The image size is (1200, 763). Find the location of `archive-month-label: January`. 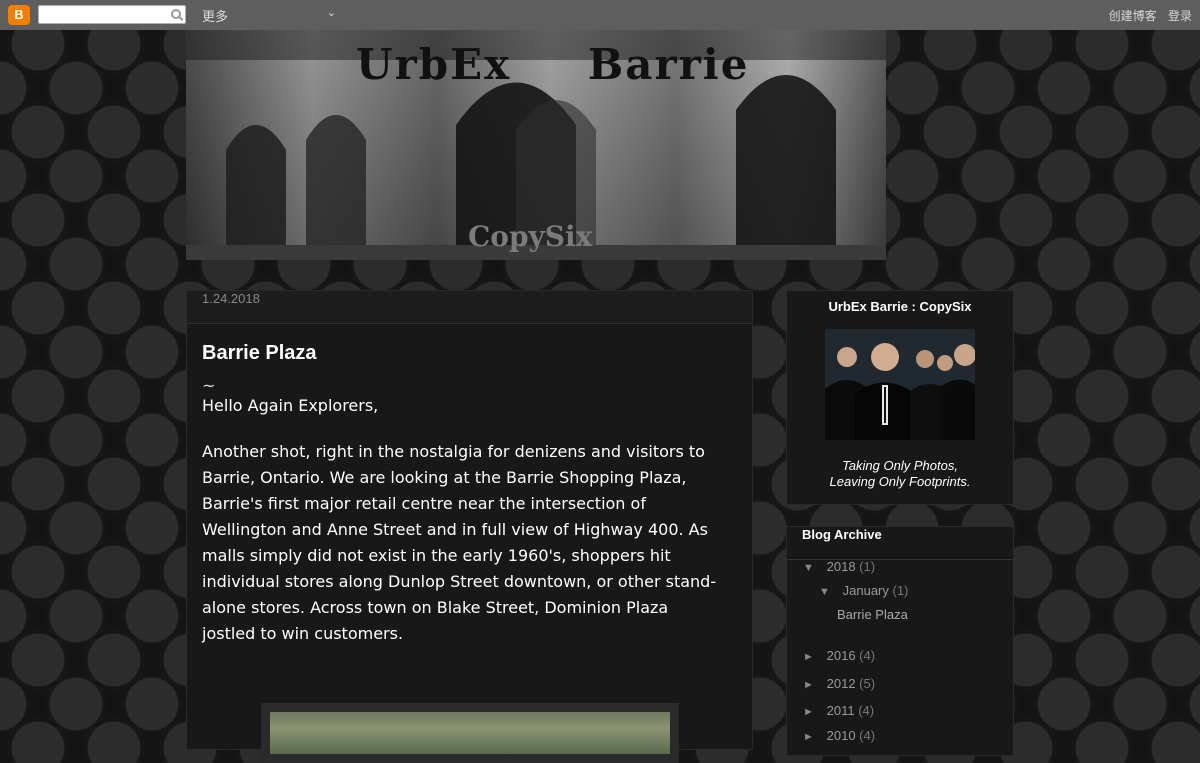

archive-month-label: January is located at coordinates (866, 590).